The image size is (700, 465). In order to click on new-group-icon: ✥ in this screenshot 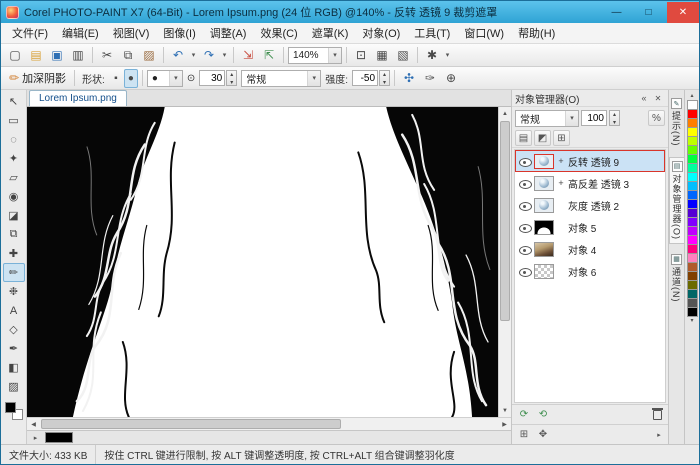, I will do `click(543, 434)`.